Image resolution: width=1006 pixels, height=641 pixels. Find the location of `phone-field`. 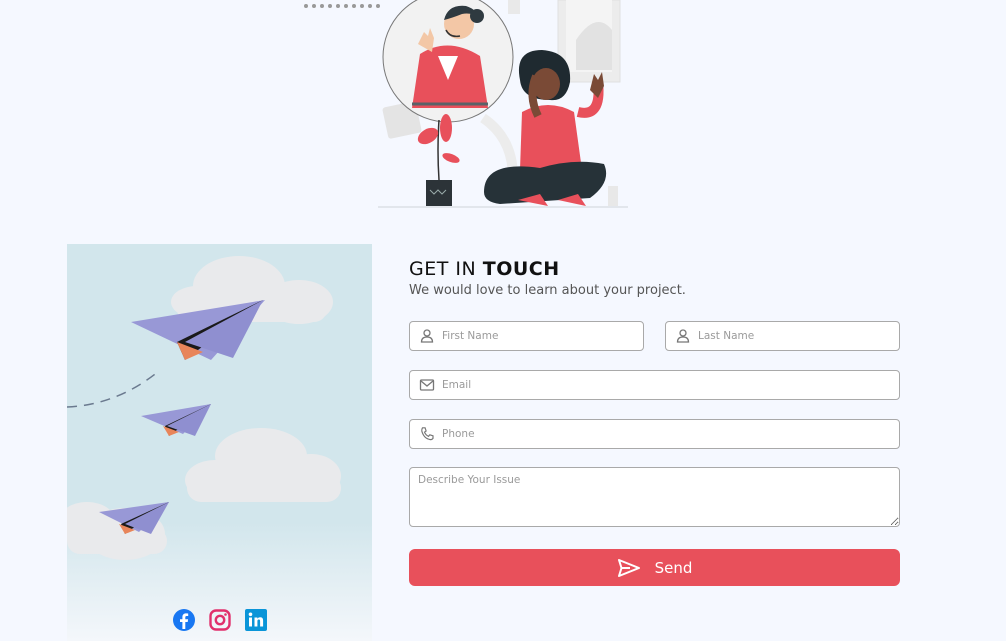

phone-field is located at coordinates (654, 434).